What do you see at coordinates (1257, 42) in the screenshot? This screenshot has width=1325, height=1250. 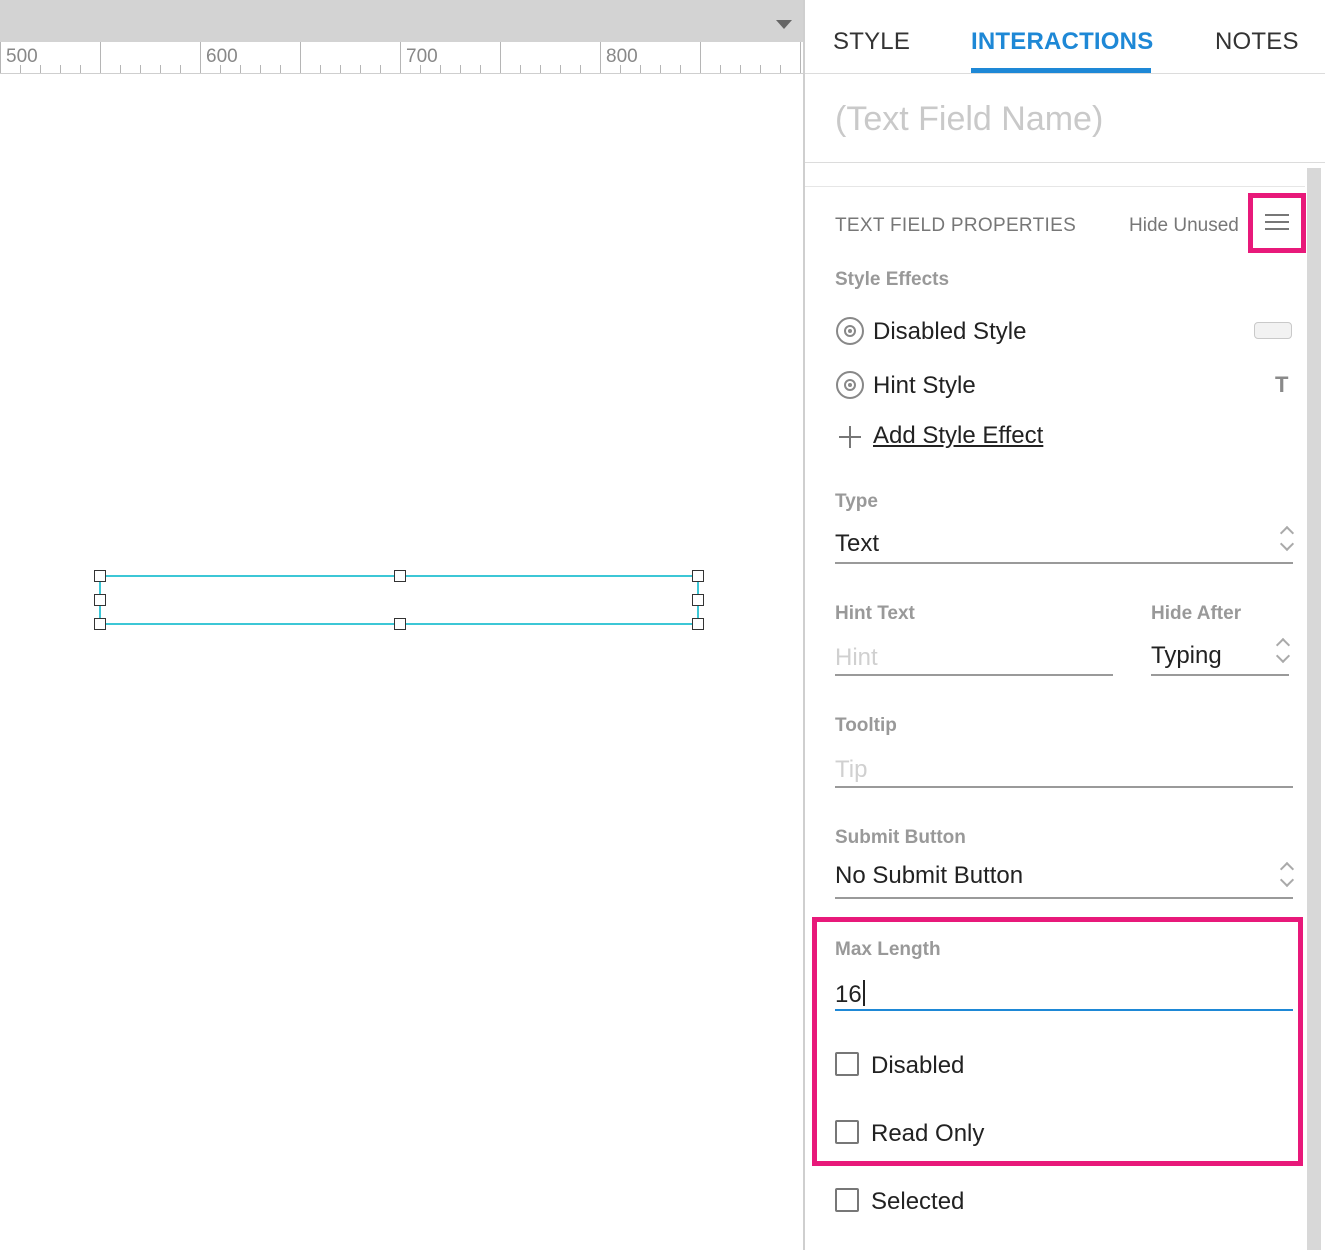 I see `tab-notes: NOTES` at bounding box center [1257, 42].